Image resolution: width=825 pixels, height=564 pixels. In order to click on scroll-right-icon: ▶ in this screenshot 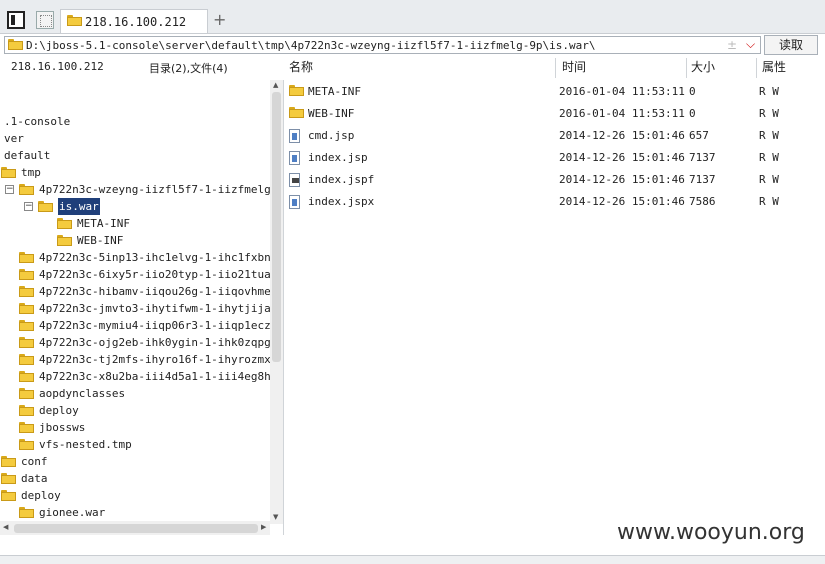, I will do `click(263, 527)`.